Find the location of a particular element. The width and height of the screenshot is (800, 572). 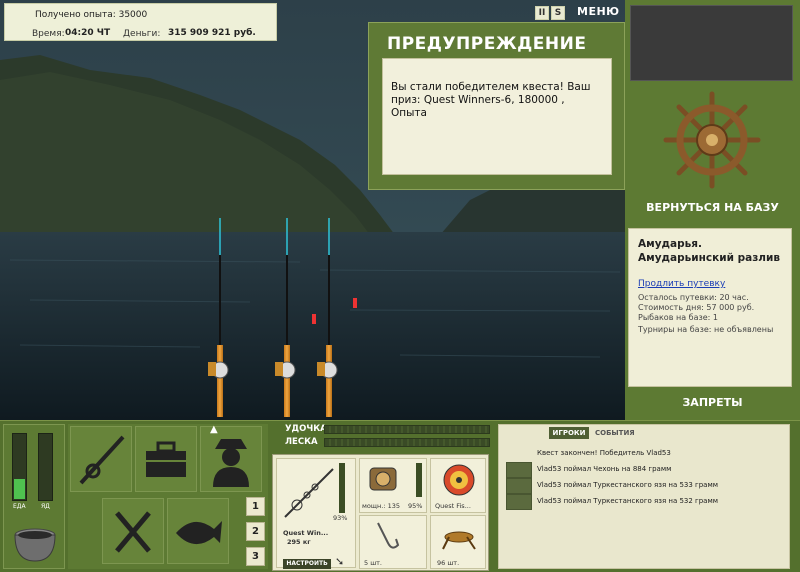

knife-fork-icon is located at coordinates (133, 532).